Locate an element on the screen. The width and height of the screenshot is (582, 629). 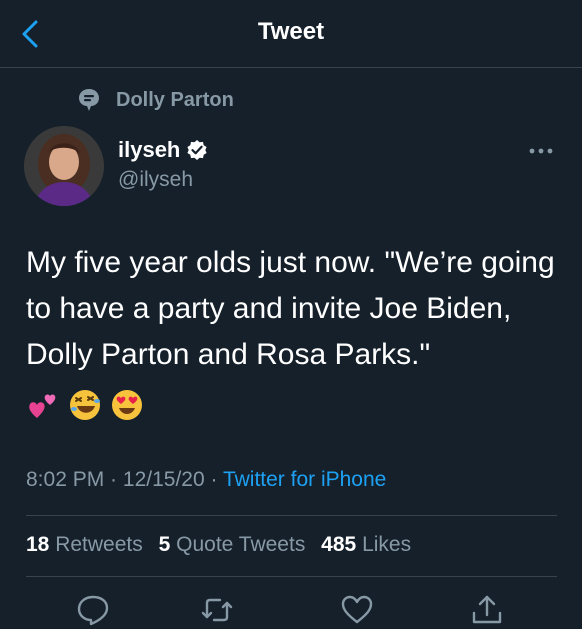
tweet-meta: 8:02 PM · 12/15/20 · Twitter for iPhone is located at coordinates (206, 480).